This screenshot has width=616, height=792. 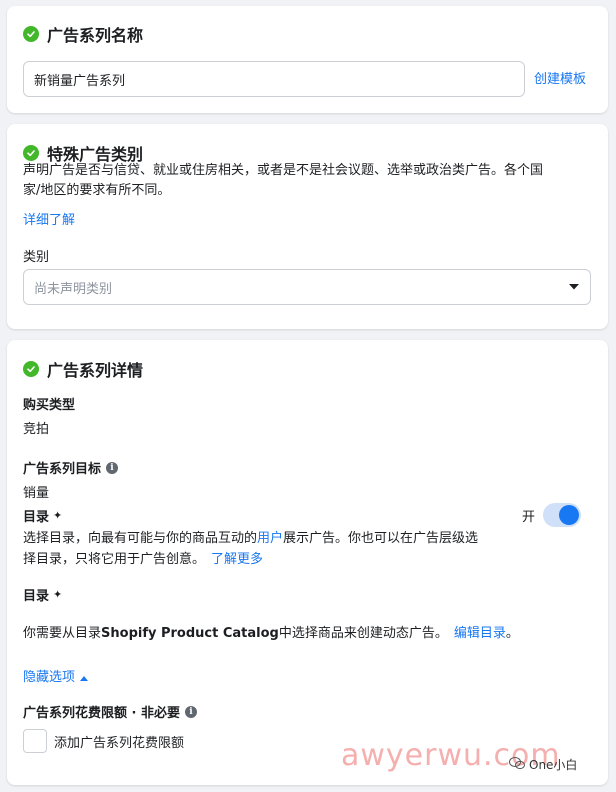 I want to click on catalog-desc-text-b: 展示广告。你也可以在广告层级选, so click(x=381, y=538).